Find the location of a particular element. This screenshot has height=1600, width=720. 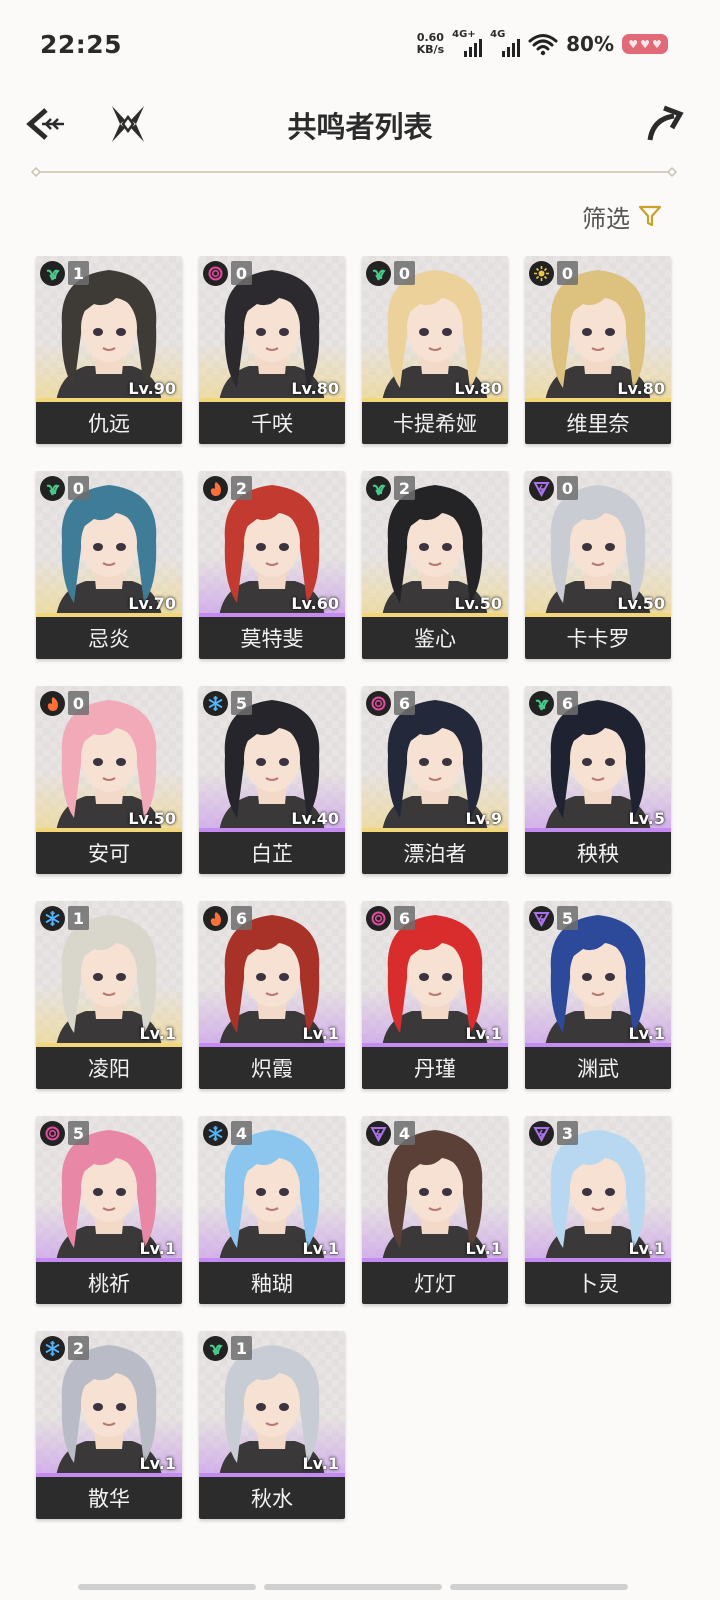

resonator-name: 凌阳 is located at coordinates (109, 1068).